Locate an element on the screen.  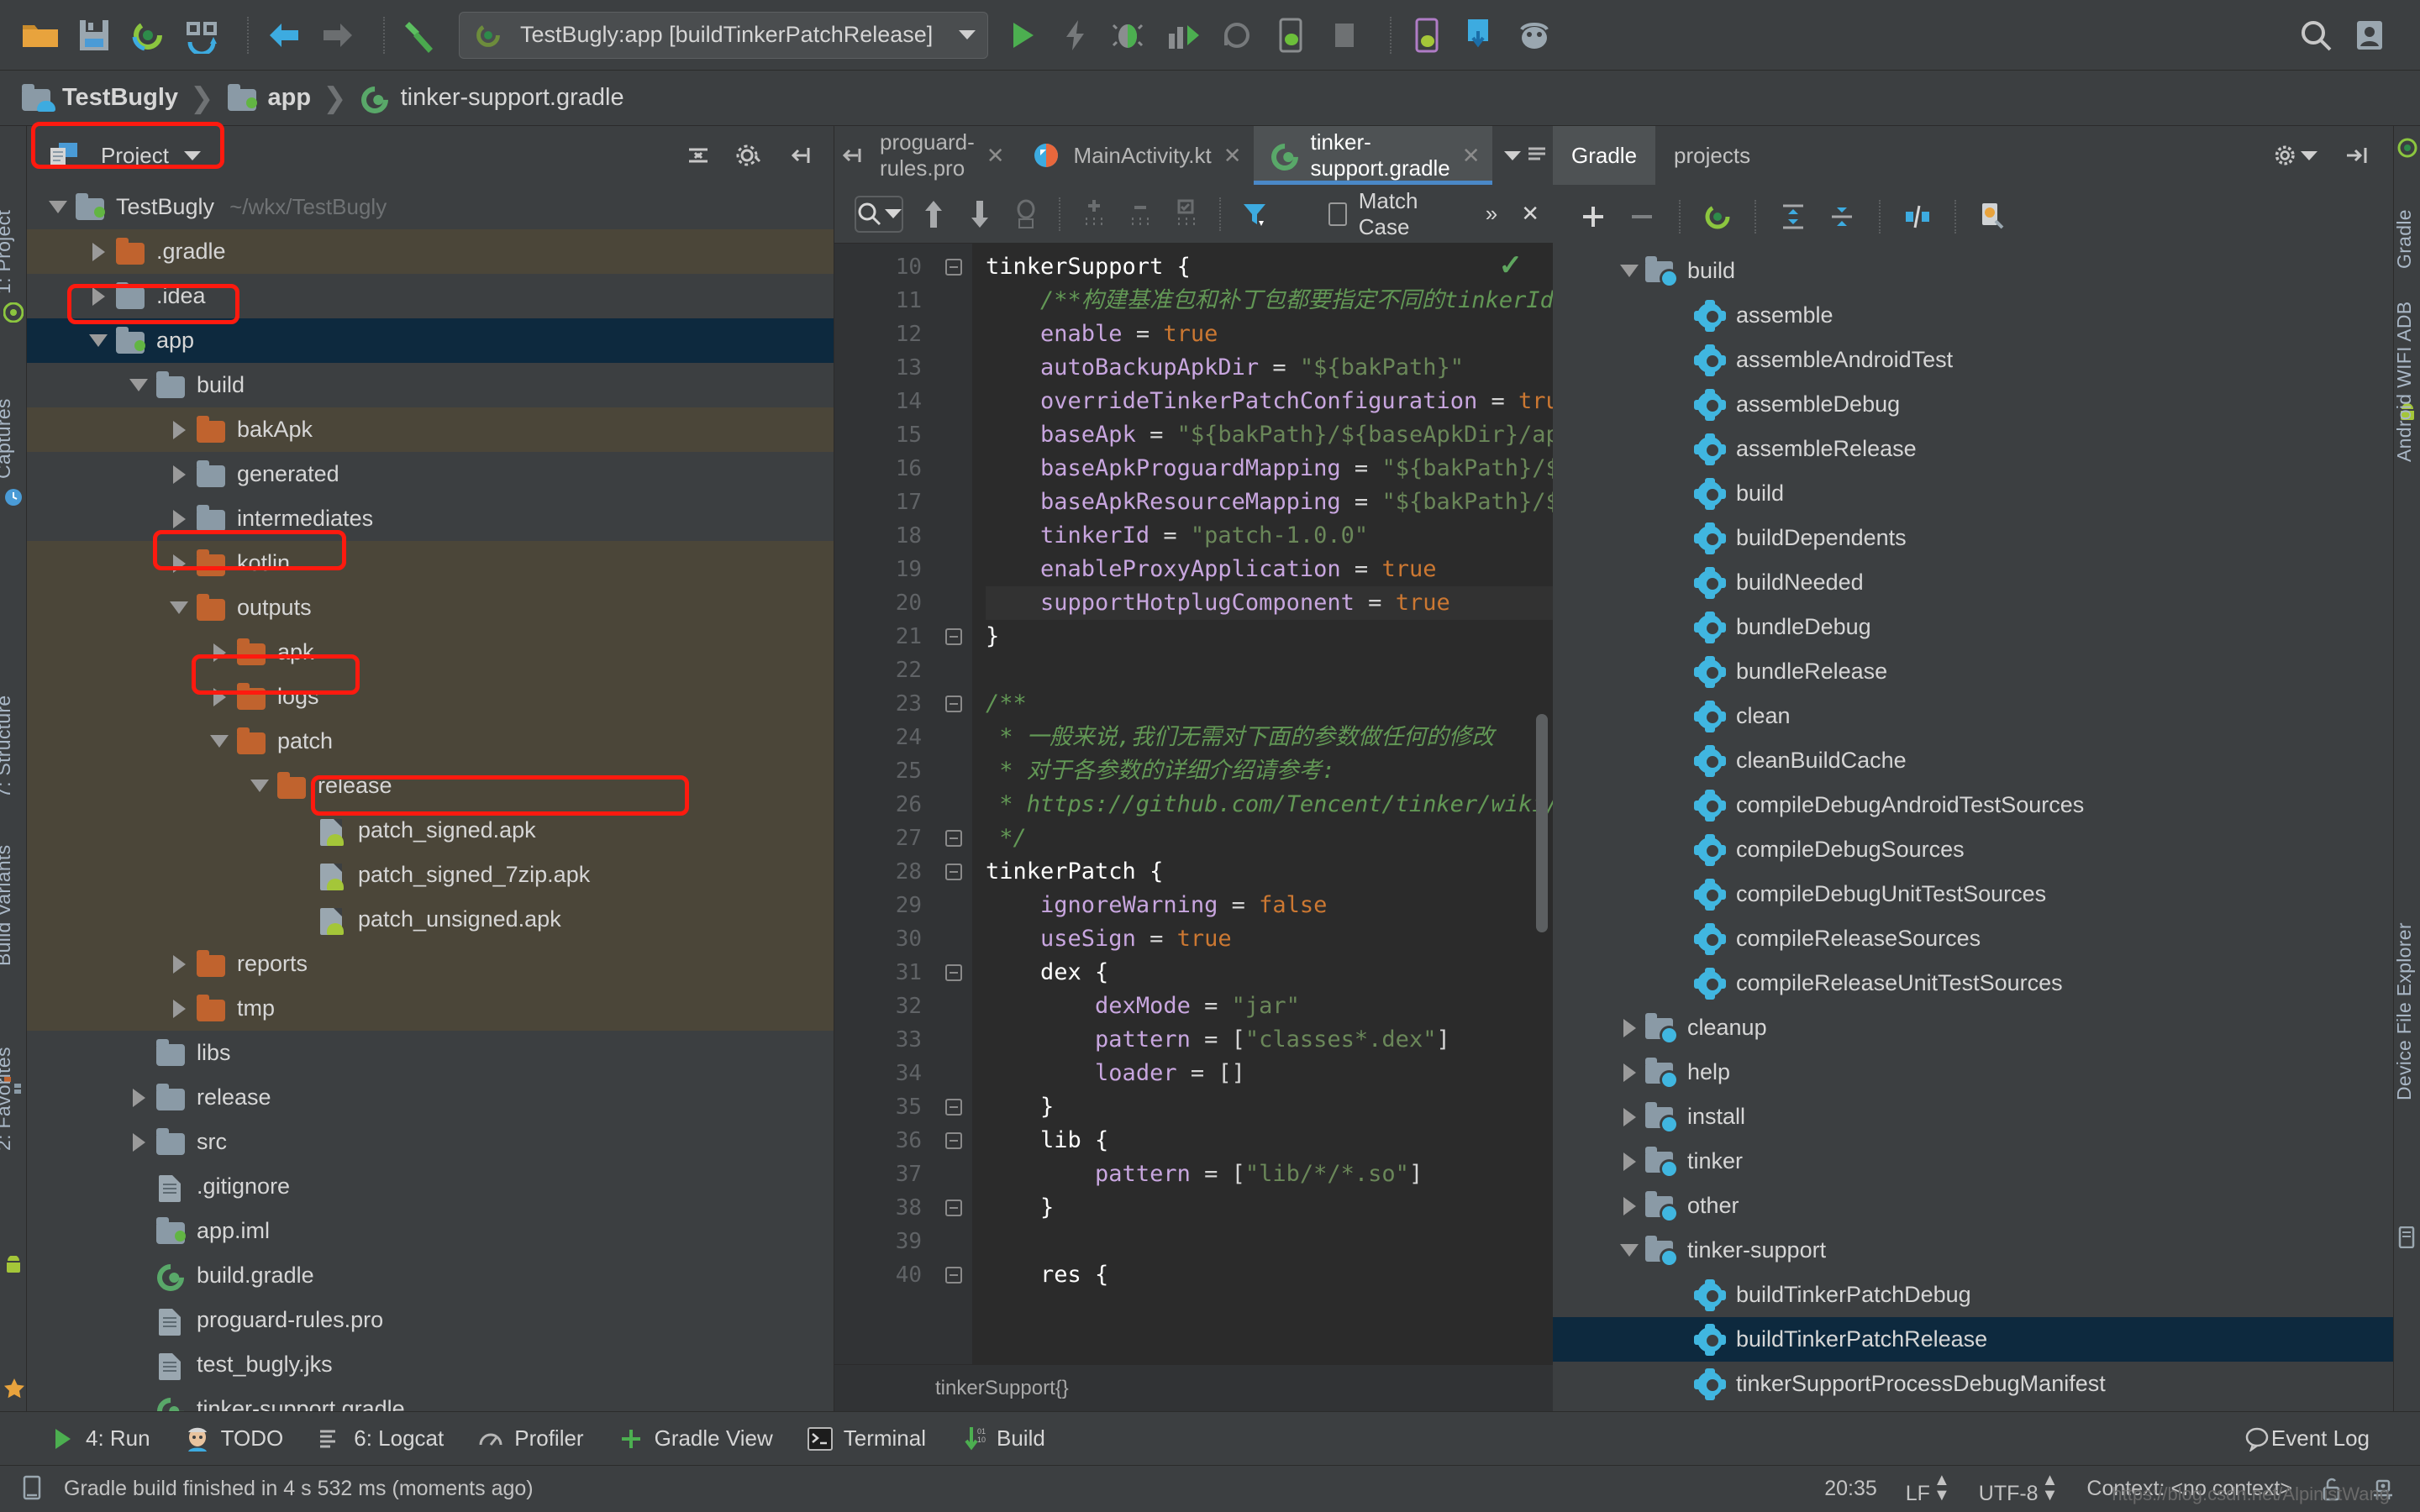
gradle-task-assemblerelease: assembleRelease is located at coordinates (1973, 449).